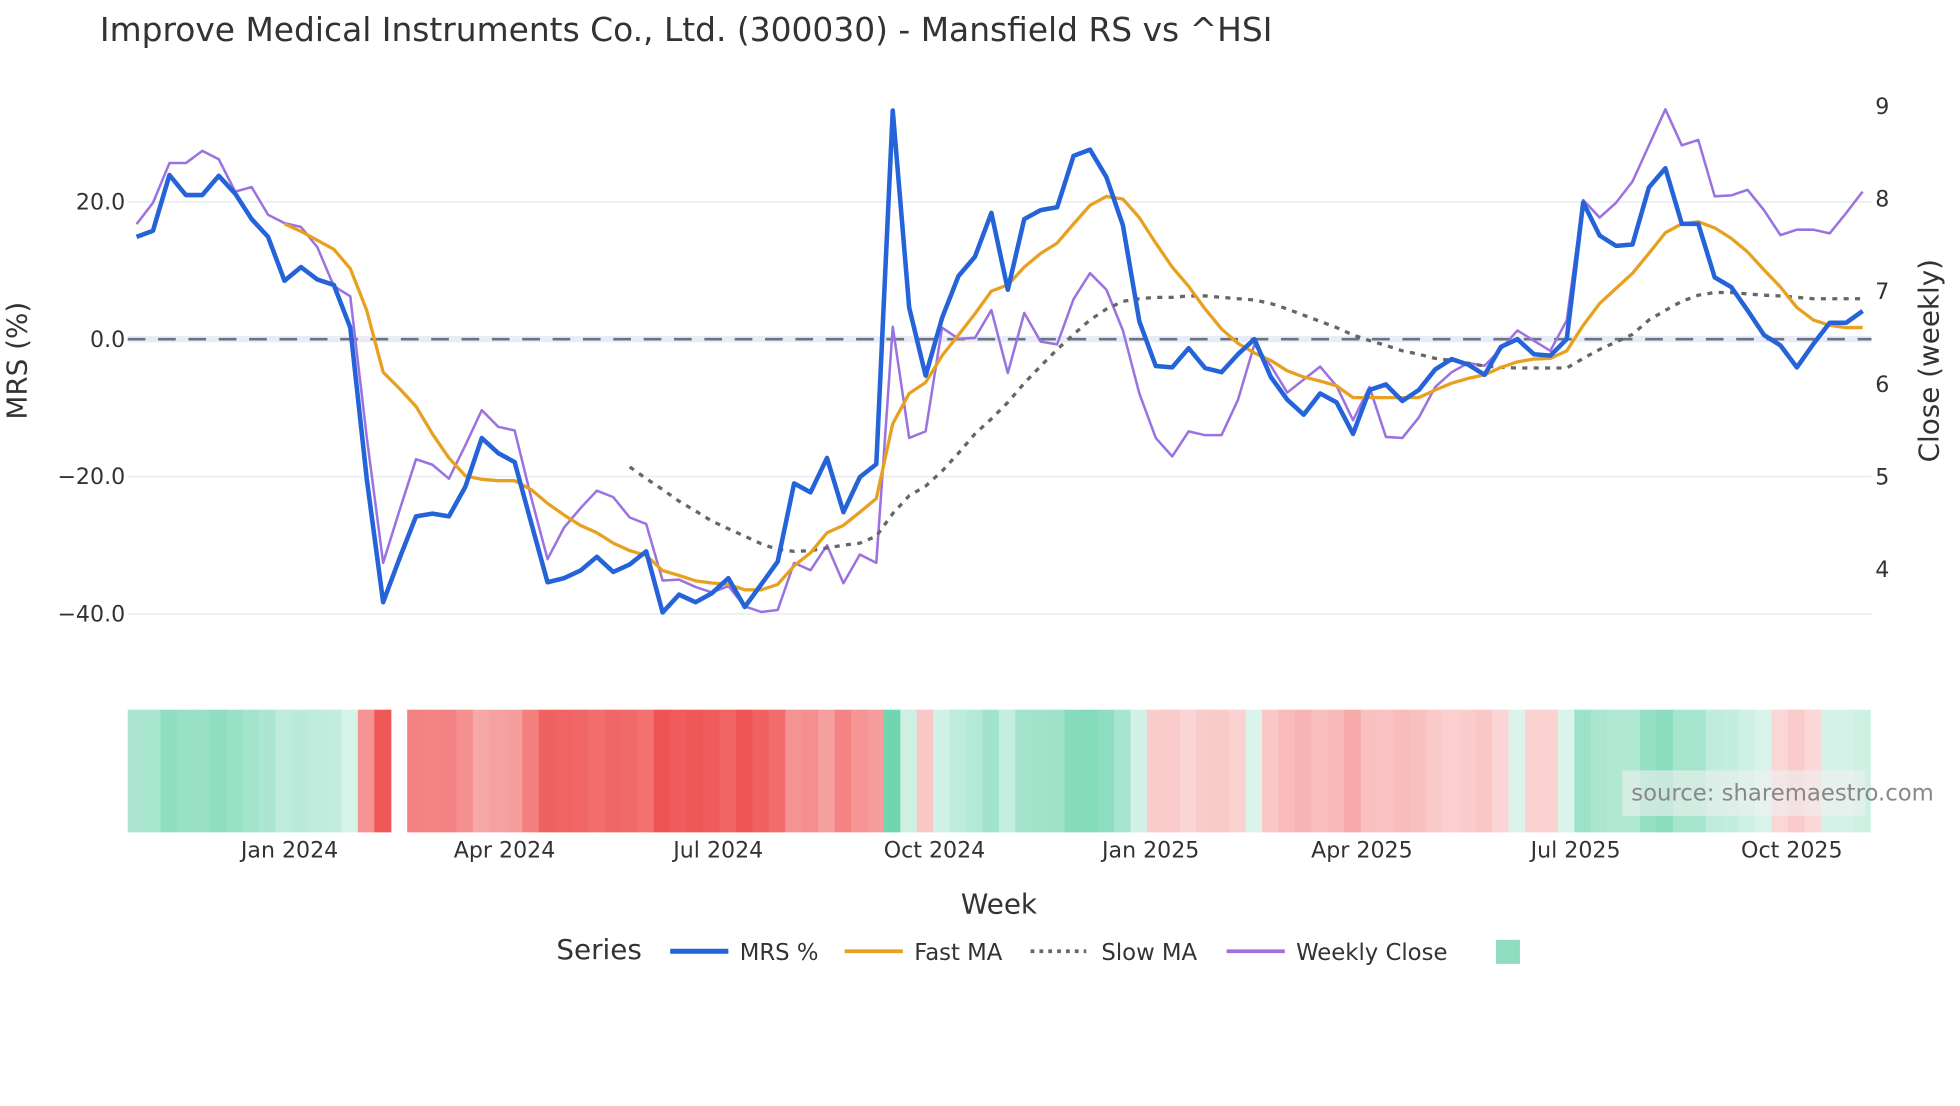  What do you see at coordinates (1782, 794) in the screenshot?
I see `watermark: source: sharemaestro.com` at bounding box center [1782, 794].